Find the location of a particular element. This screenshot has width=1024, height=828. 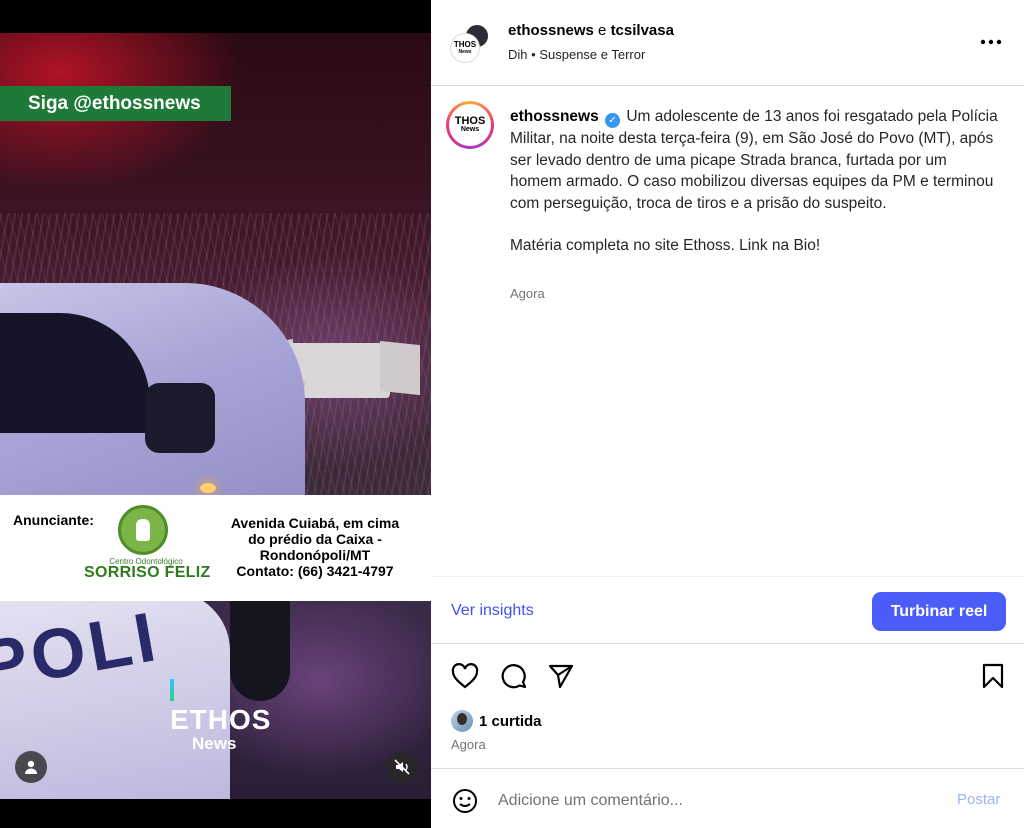

caption-timestamp: Agora is located at coordinates (527, 293).